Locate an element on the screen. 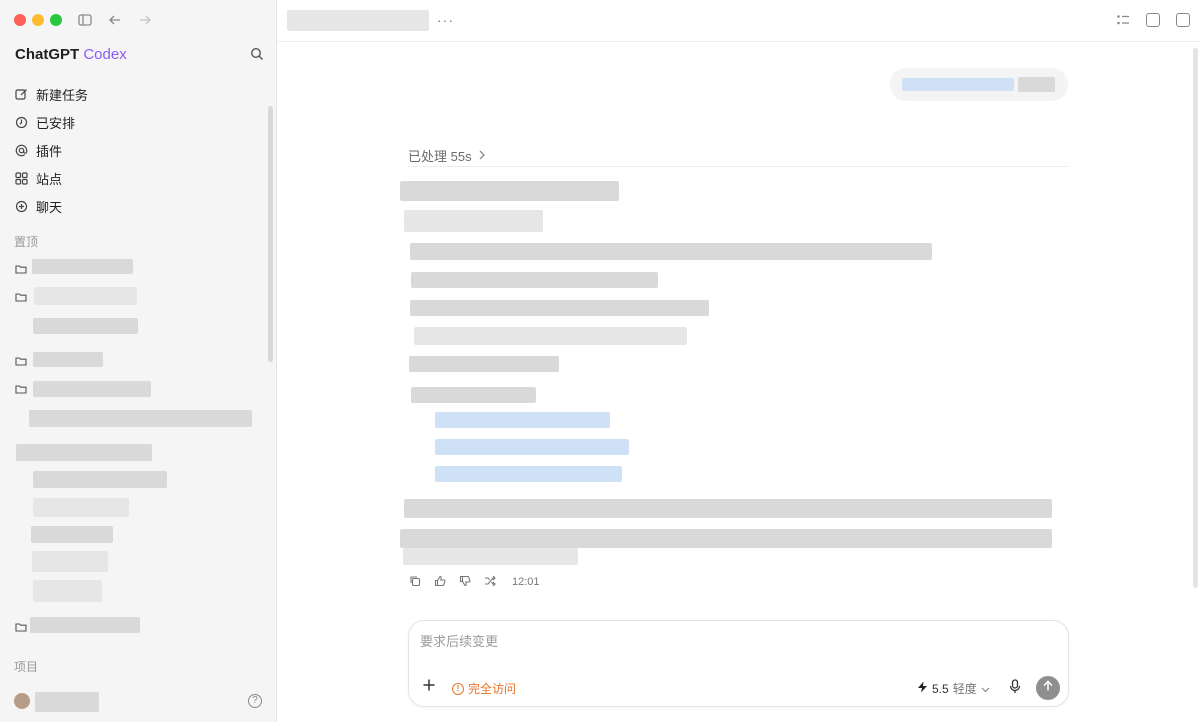  main-scrollbar is located at coordinates (1195, 318).